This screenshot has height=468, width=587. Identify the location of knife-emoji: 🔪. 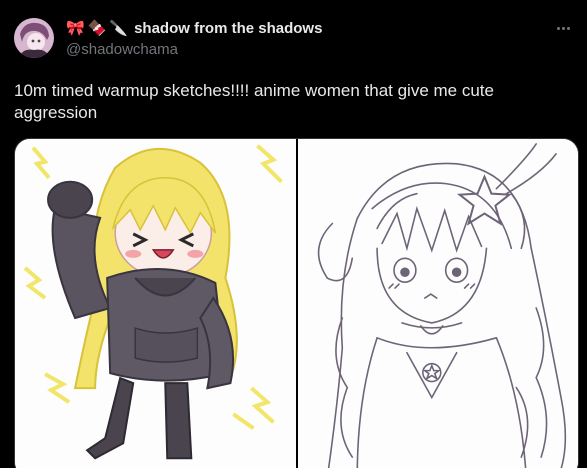
(119, 28).